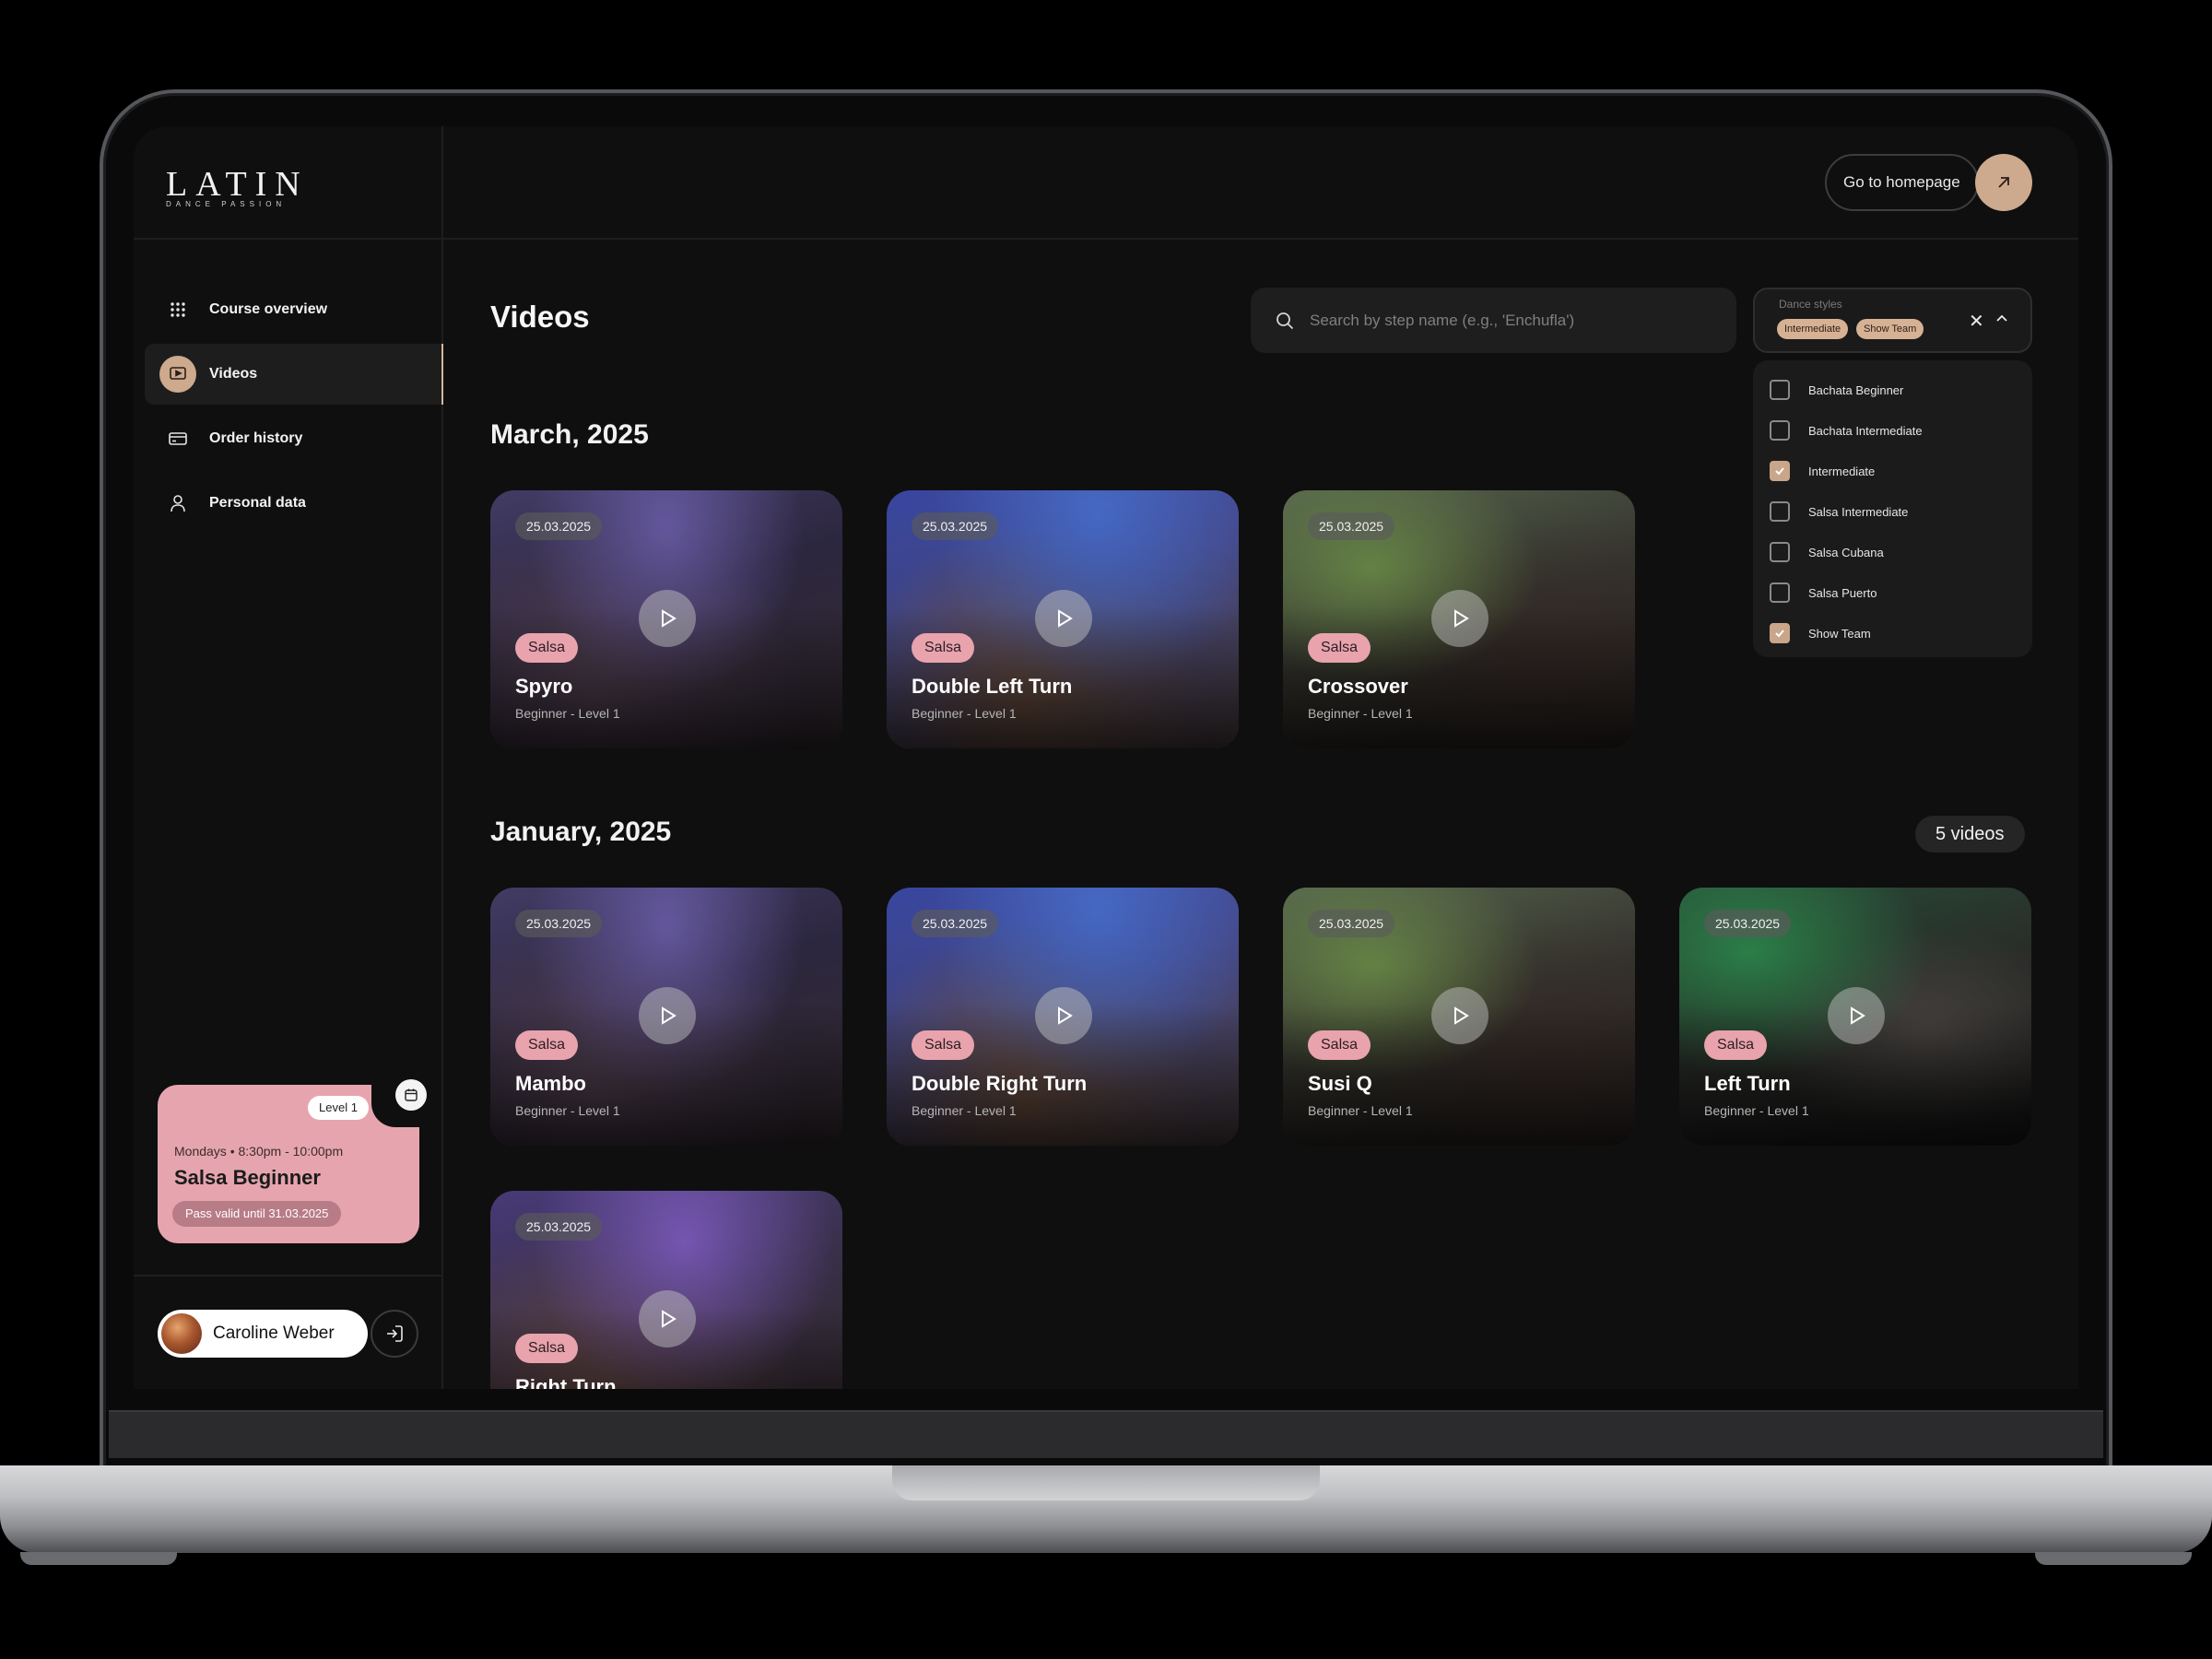 Image resolution: width=2212 pixels, height=1659 pixels. Describe the element at coordinates (181, 1333) in the screenshot. I see `avatar` at that location.